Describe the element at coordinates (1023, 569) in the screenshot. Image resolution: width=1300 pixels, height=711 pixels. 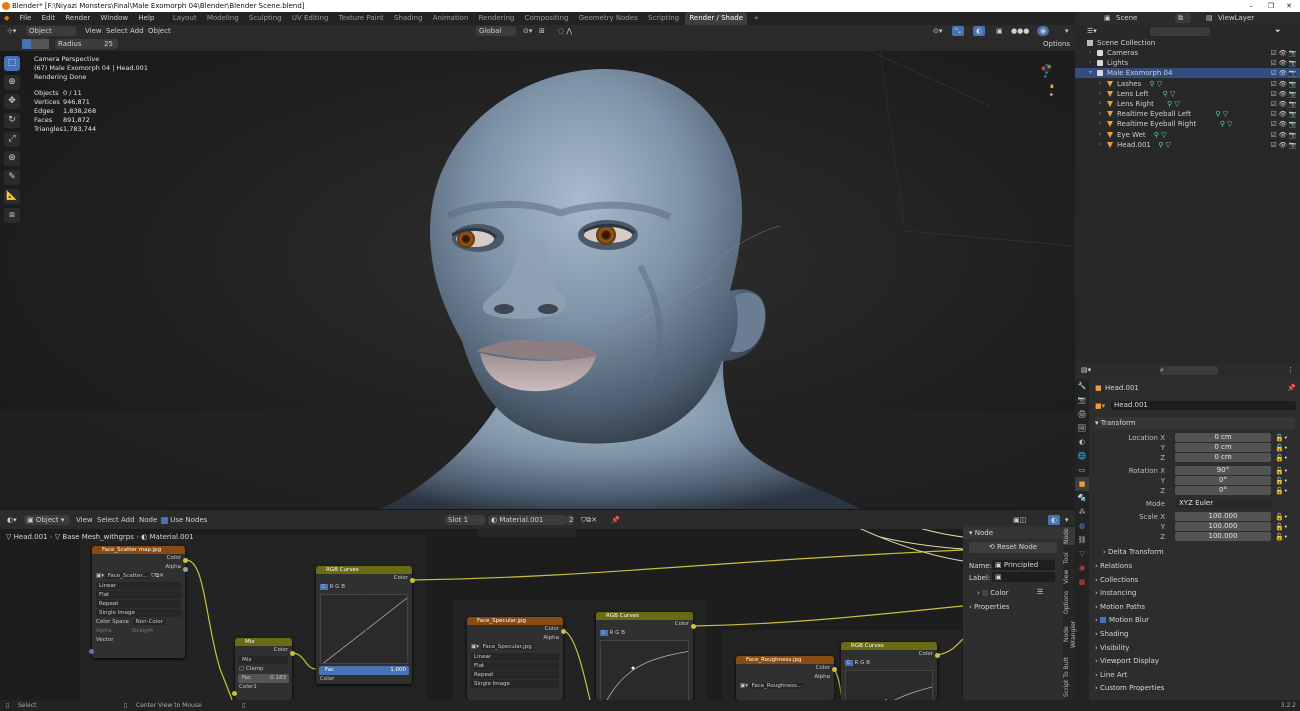
I see `node-name-field: ▣ Principled BSDF` at that location.